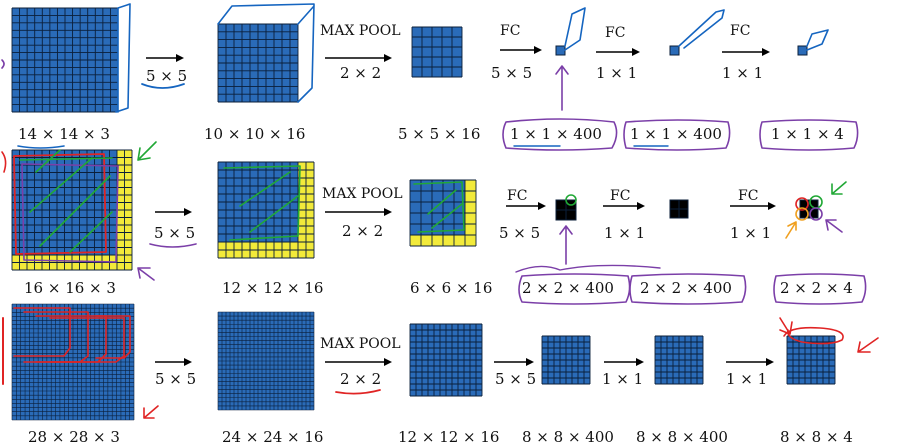  What do you see at coordinates (566, 360) in the screenshot?
I see `row3-fc1-grid` at bounding box center [566, 360].